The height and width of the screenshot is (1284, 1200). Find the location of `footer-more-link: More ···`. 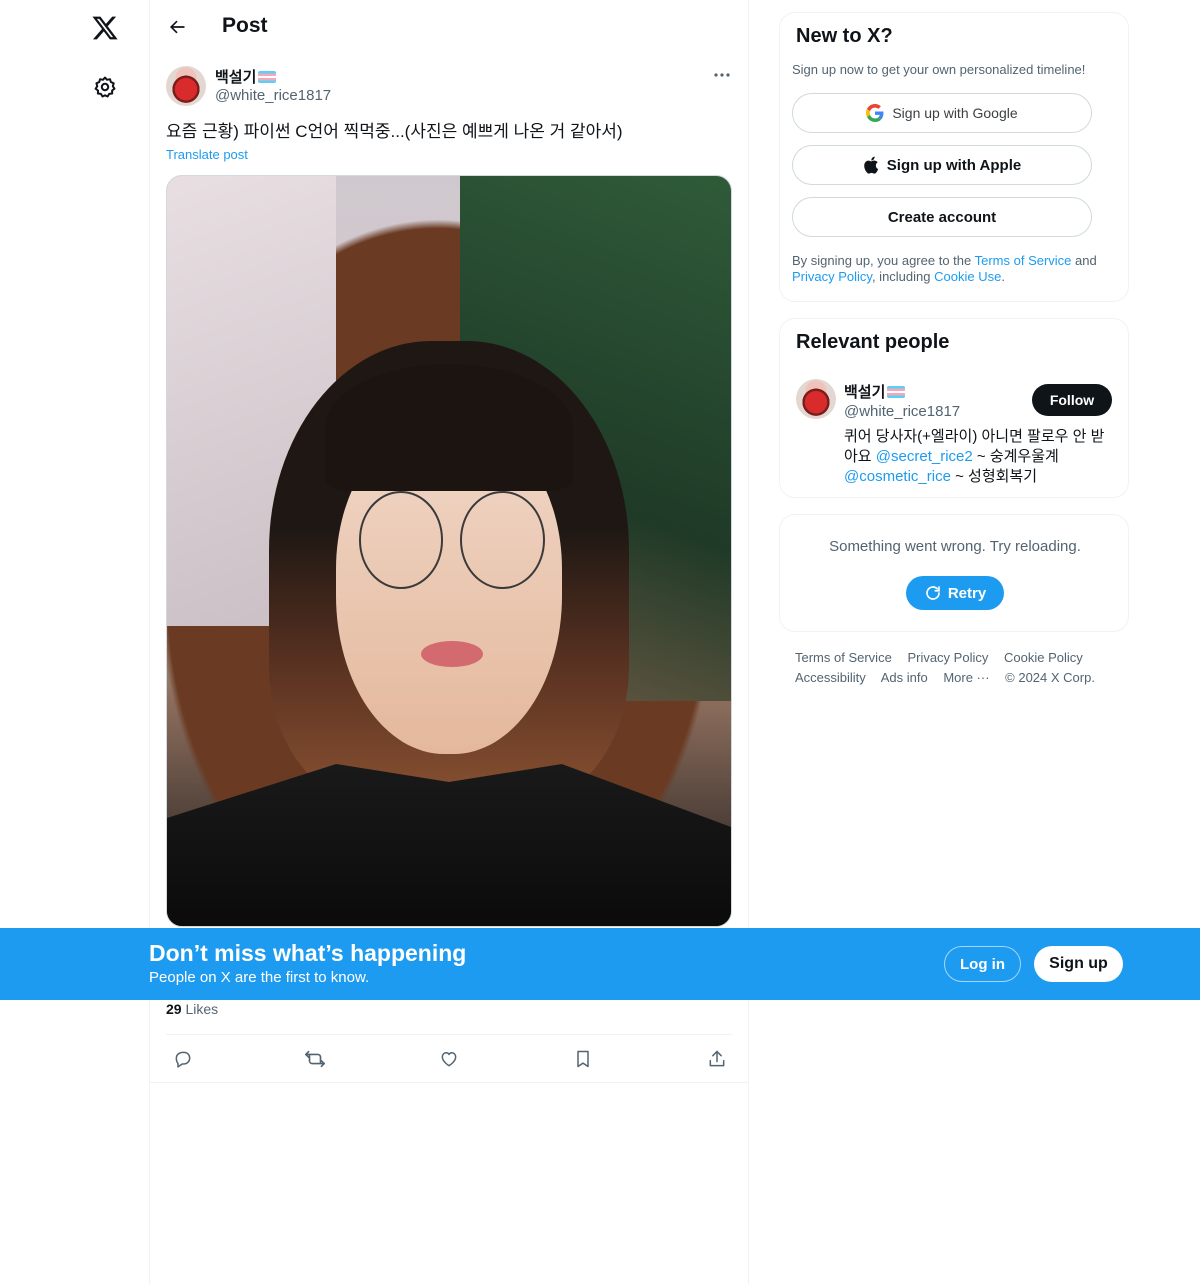

footer-more-link: More ··· is located at coordinates (966, 677).